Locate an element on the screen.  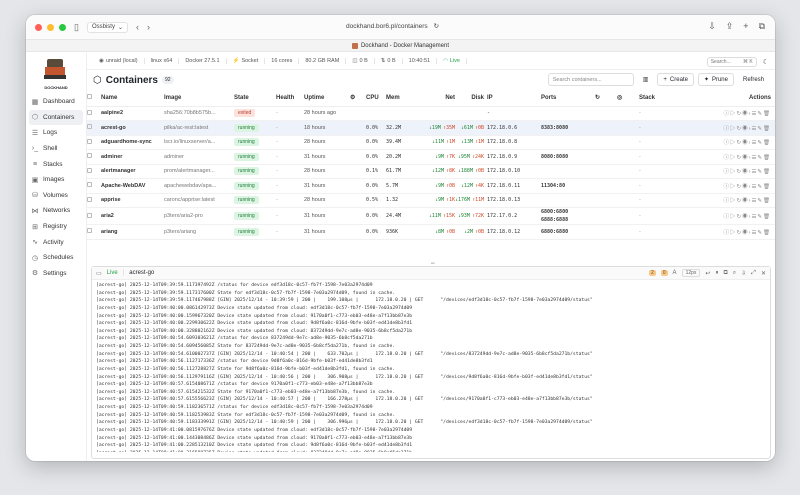
col-stack: Stack is located at coordinates (660, 98).